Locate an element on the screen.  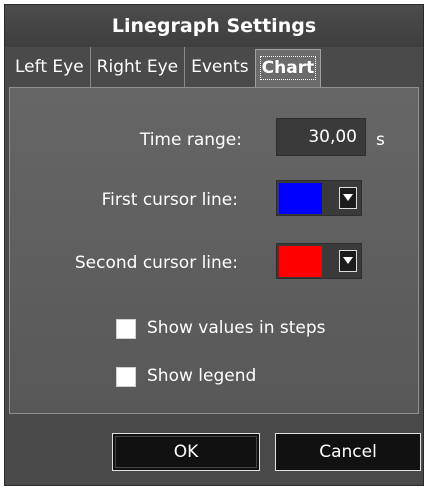
cancel-button-label: Cancel is located at coordinates (348, 452).